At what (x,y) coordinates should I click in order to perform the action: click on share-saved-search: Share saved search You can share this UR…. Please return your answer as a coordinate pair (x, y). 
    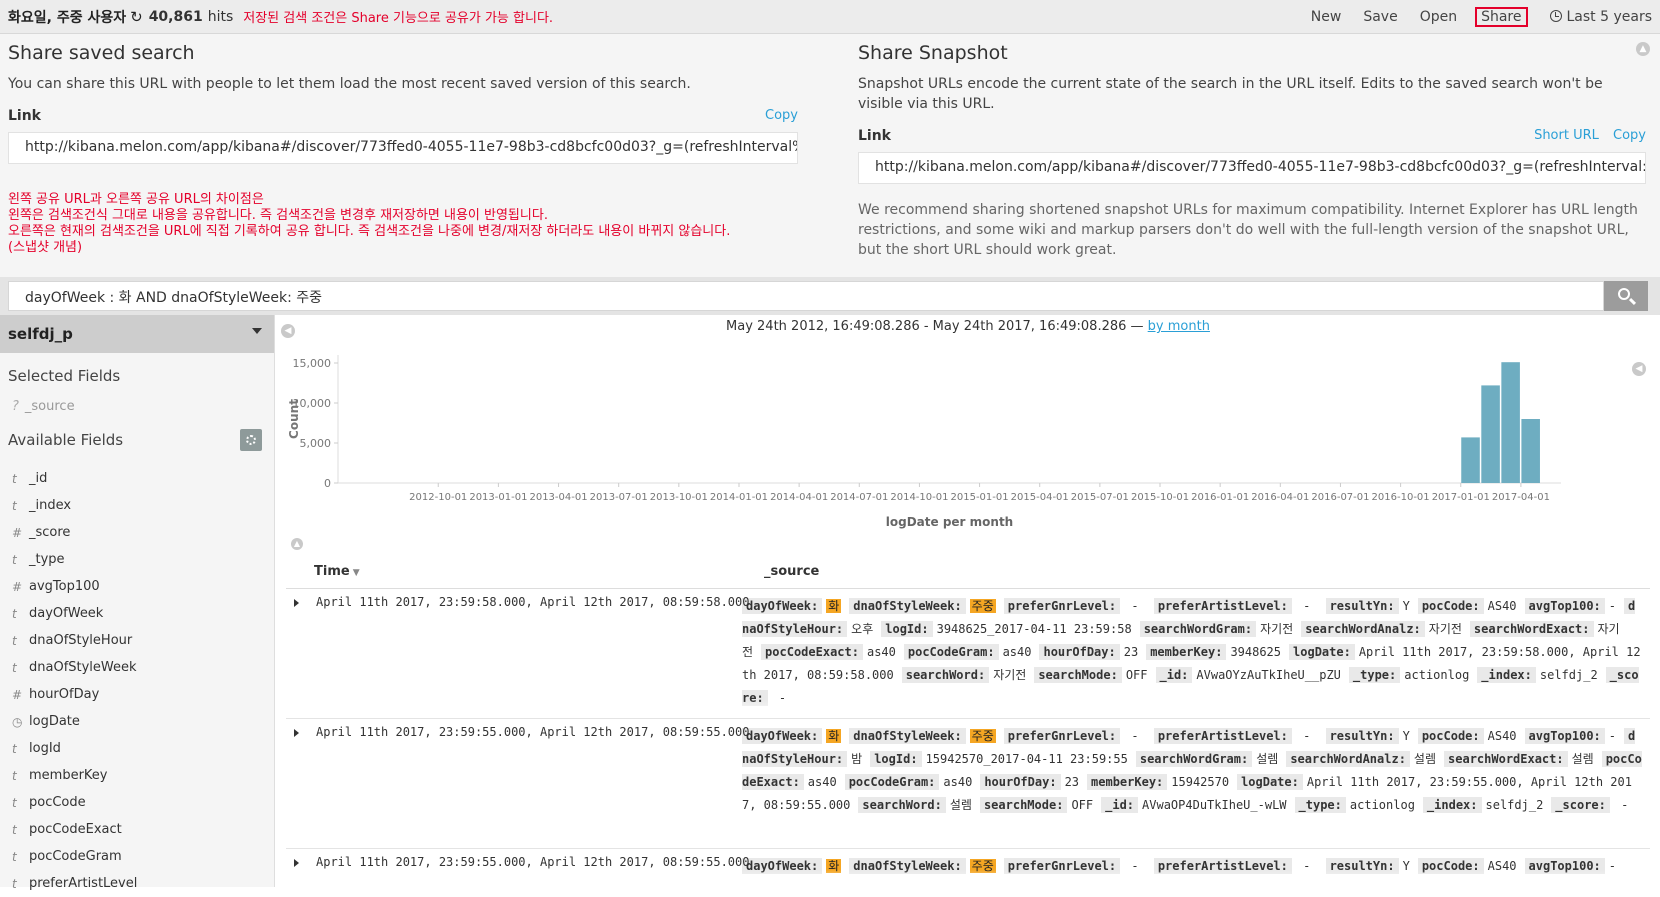
    Looking at the image, I should click on (403, 145).